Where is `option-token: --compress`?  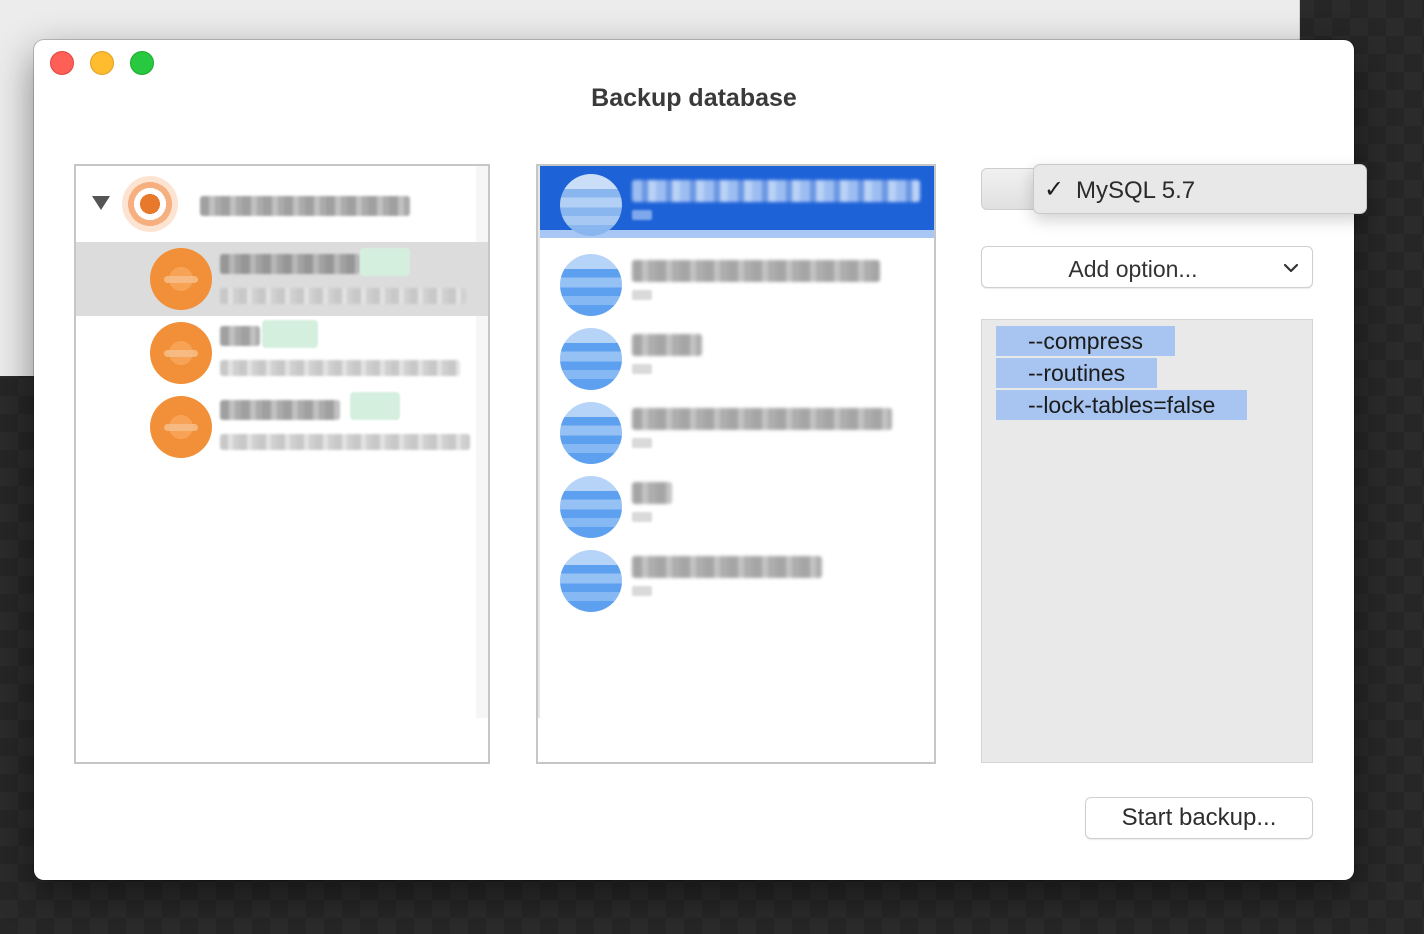
option-token: --compress is located at coordinates (1086, 341).